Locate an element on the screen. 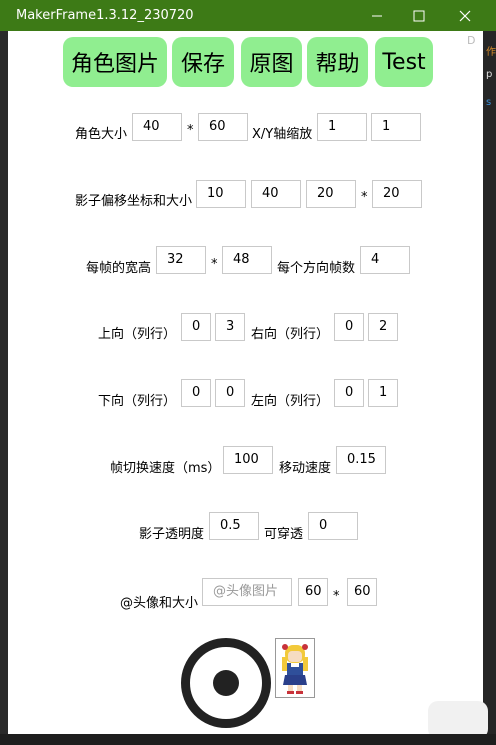 This screenshot has width=496, height=745. right-row-input: 2 is located at coordinates (383, 327).